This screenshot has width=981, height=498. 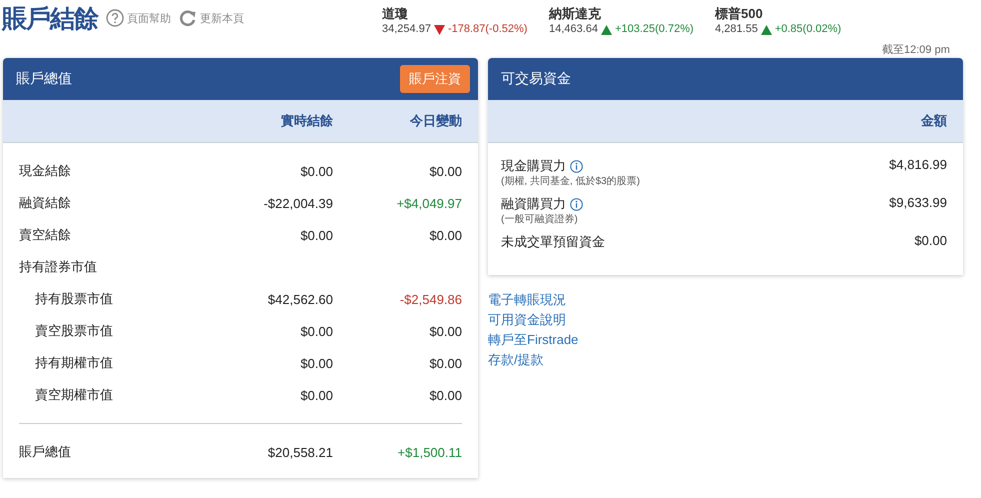 What do you see at coordinates (934, 121) in the screenshot?
I see `column-header: 金額` at bounding box center [934, 121].